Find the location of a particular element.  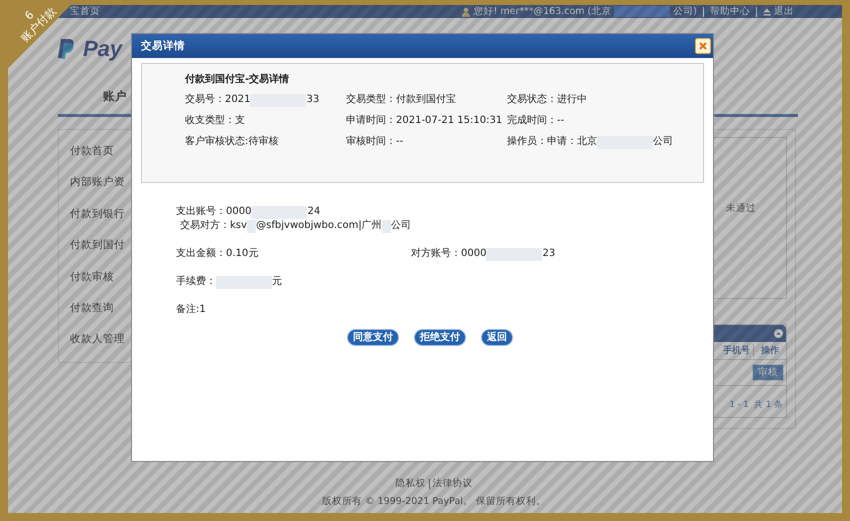

field-label: 交易类型： is located at coordinates (371, 100).